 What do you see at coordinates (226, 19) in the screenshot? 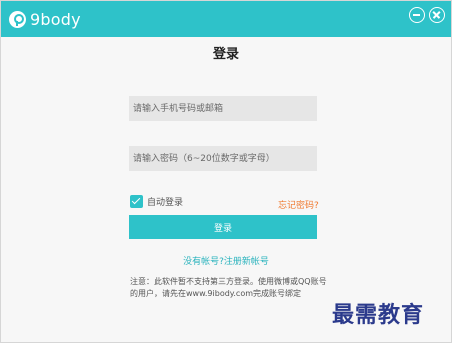
I see `title-bar: 9body` at bounding box center [226, 19].